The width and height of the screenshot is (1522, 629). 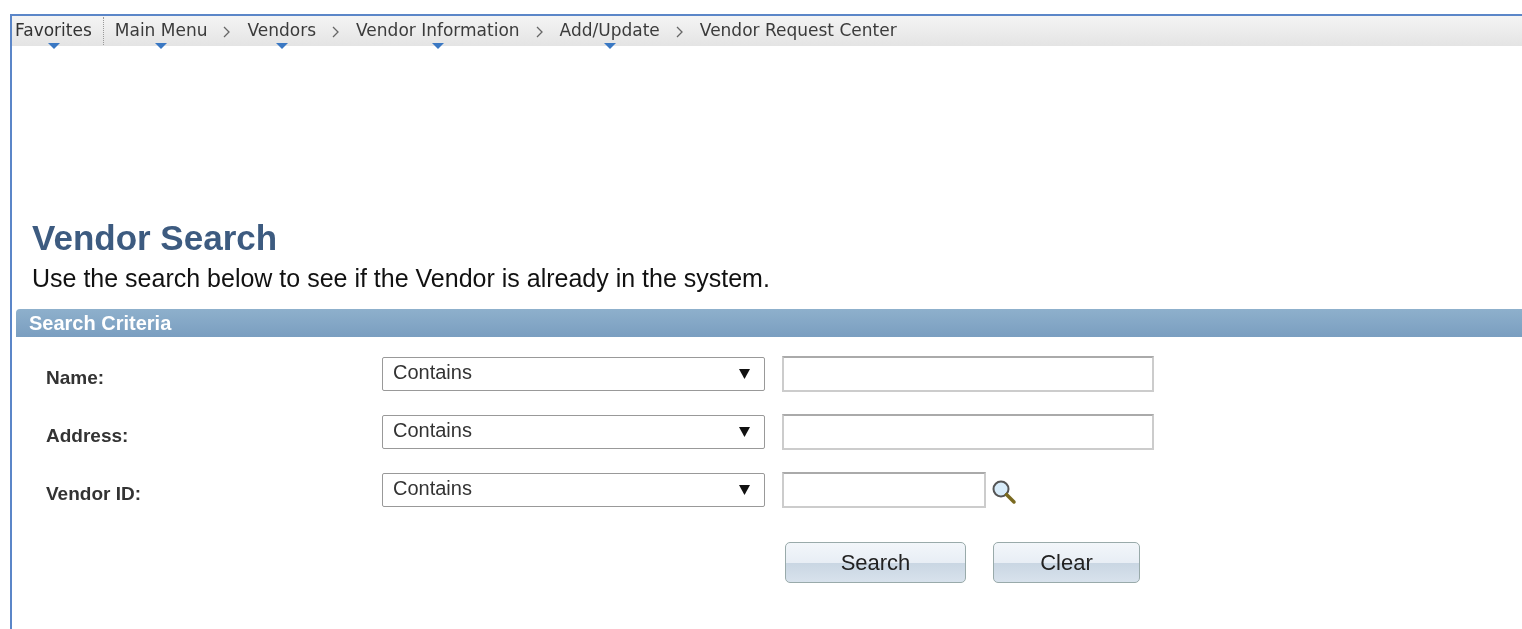 What do you see at coordinates (1066, 562) in the screenshot?
I see `form-button: Clear` at bounding box center [1066, 562].